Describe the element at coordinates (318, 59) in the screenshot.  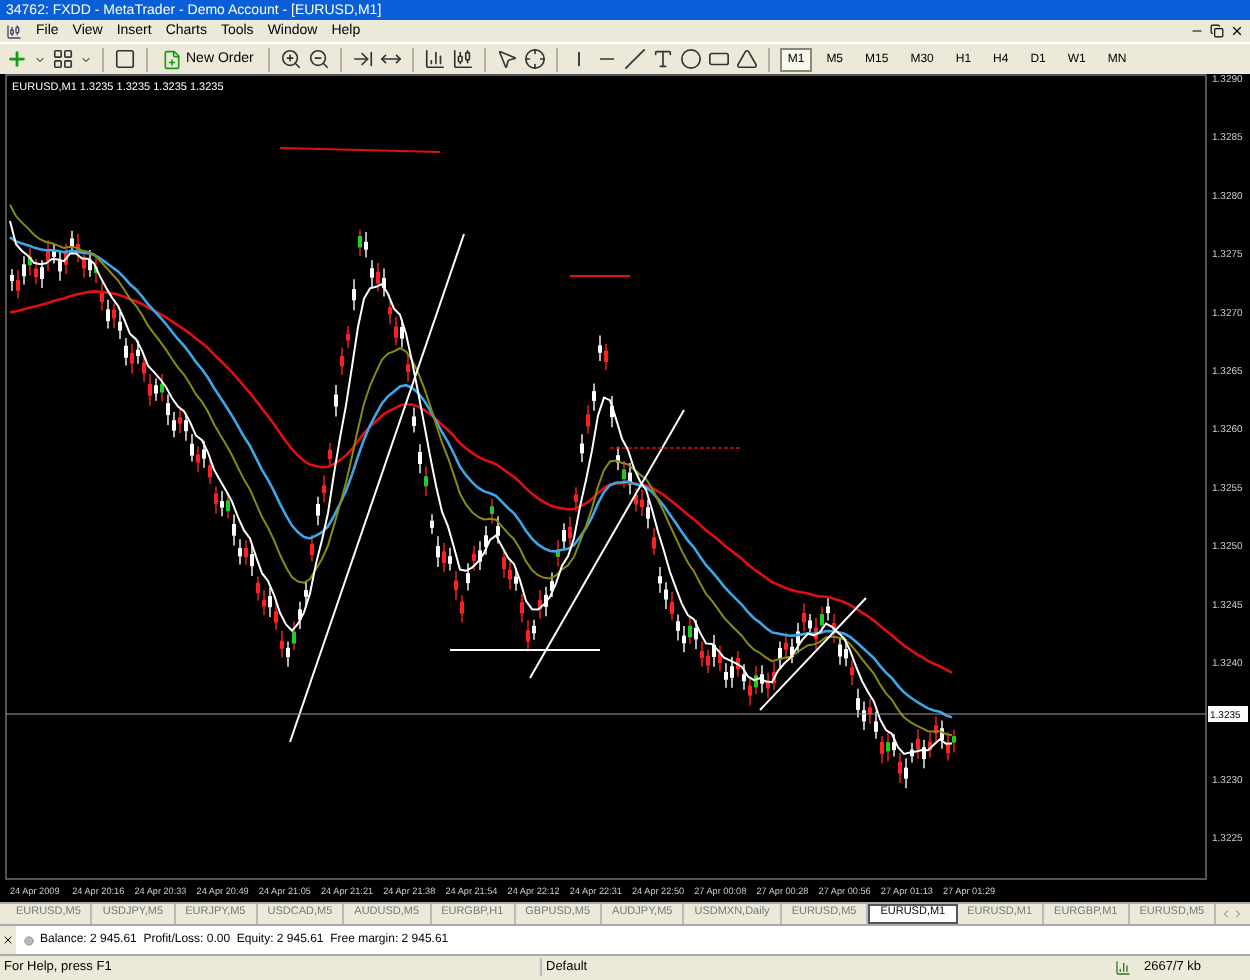
I see `zoom-out-icon` at that location.